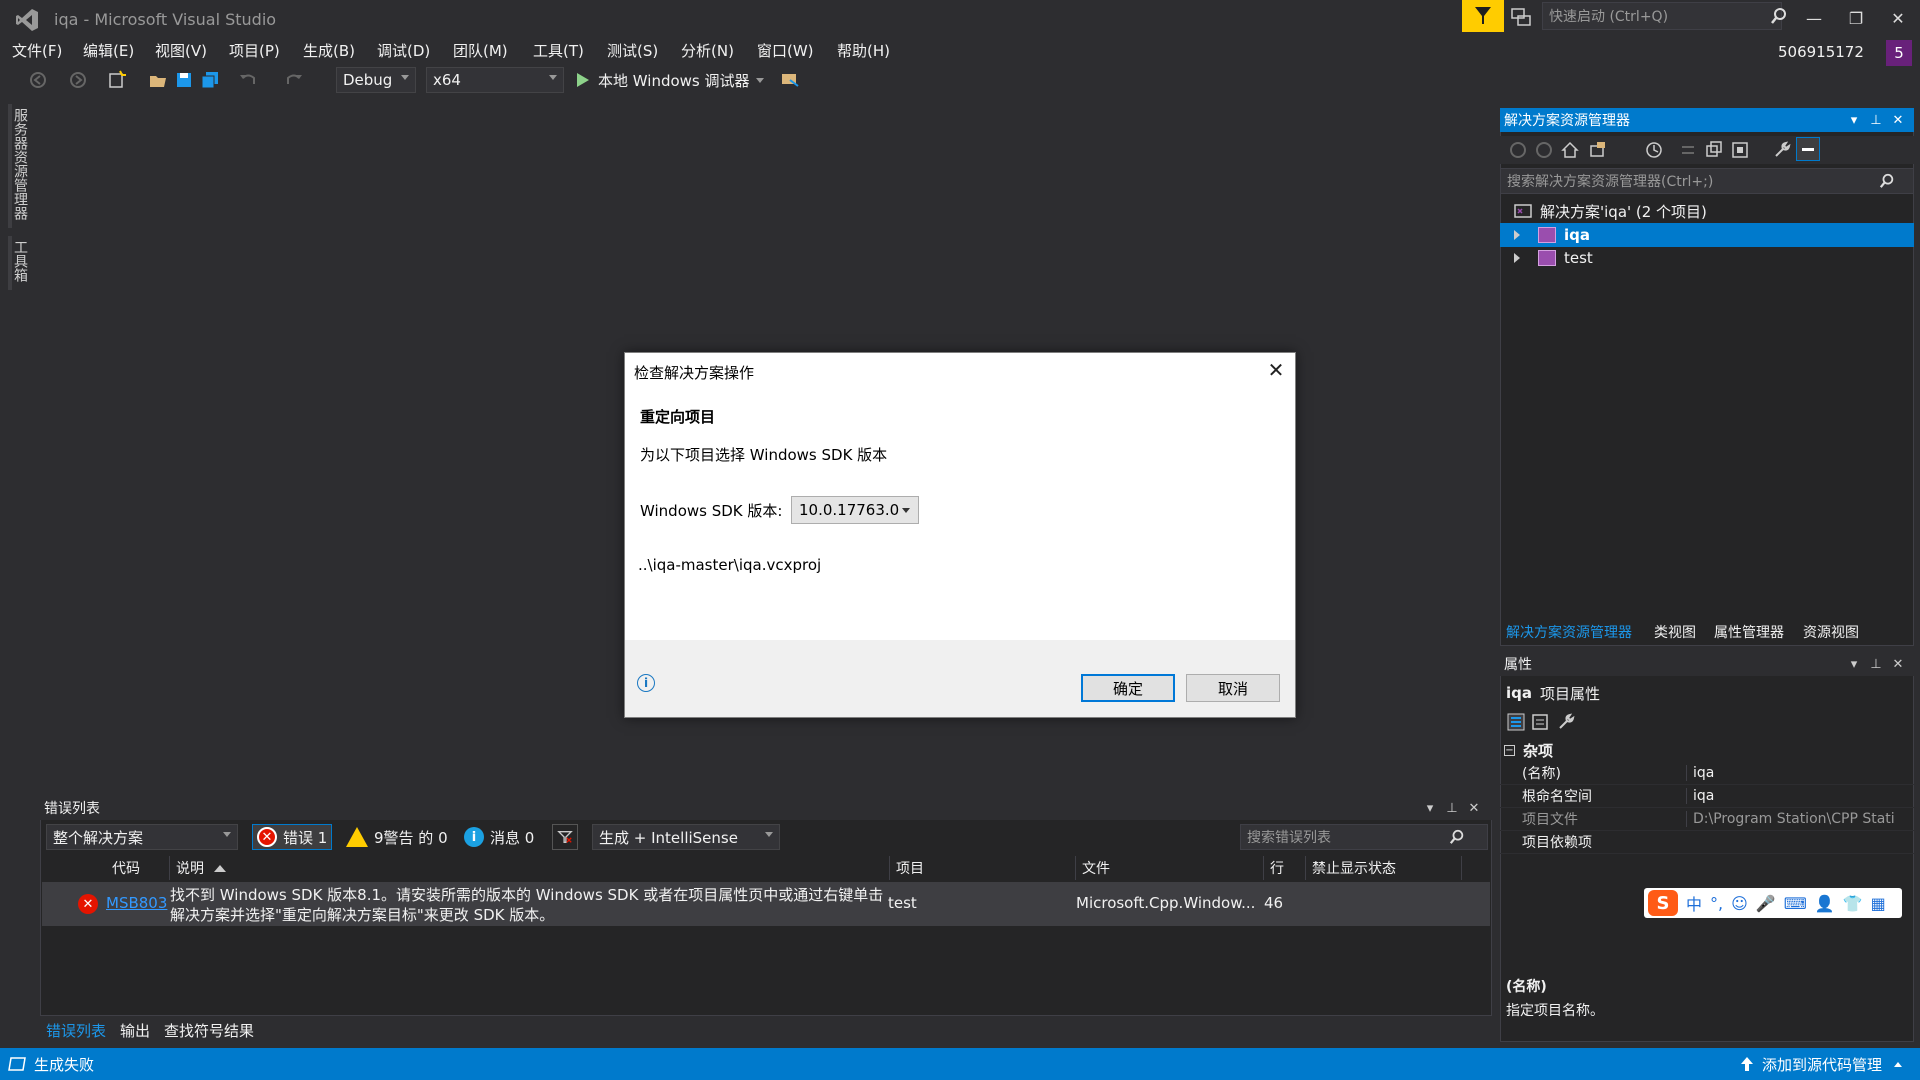  What do you see at coordinates (1544, 150) in the screenshot?
I see `forward-icon` at bounding box center [1544, 150].